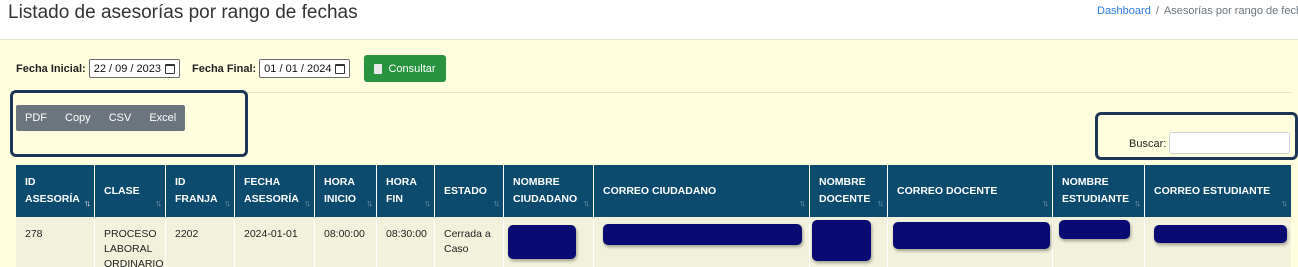  I want to click on page-title: Listado de asesorías por rango de fechas, so click(183, 12).